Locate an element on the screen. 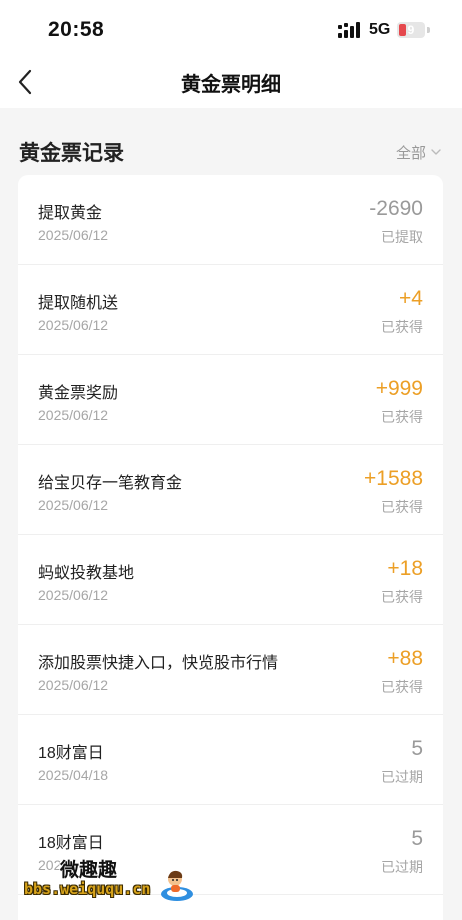  page-title: 黄金票明细 is located at coordinates (231, 85).